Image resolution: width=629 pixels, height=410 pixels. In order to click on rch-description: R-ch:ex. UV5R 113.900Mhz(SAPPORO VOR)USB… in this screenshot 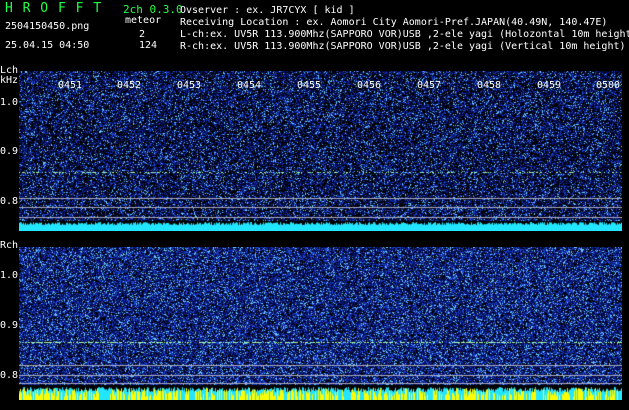, I will do `click(403, 46)`.